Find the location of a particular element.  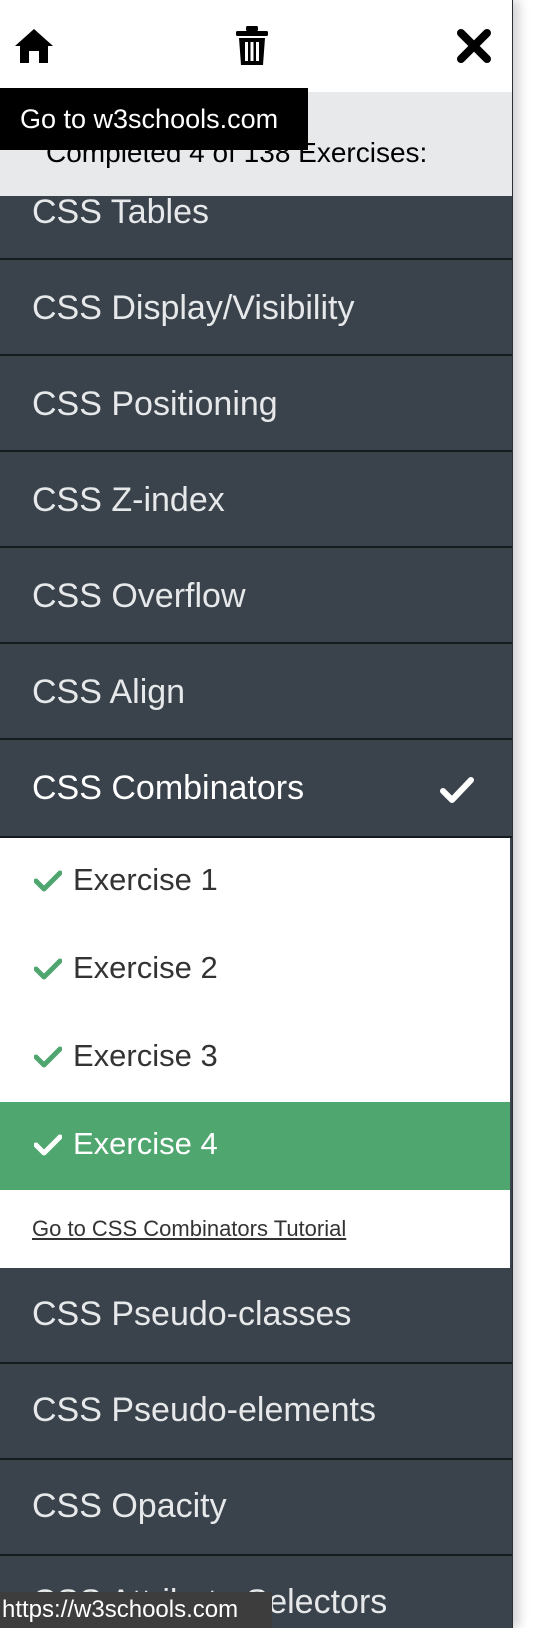

menu-item-label: CSS Opacity is located at coordinates (129, 1506).